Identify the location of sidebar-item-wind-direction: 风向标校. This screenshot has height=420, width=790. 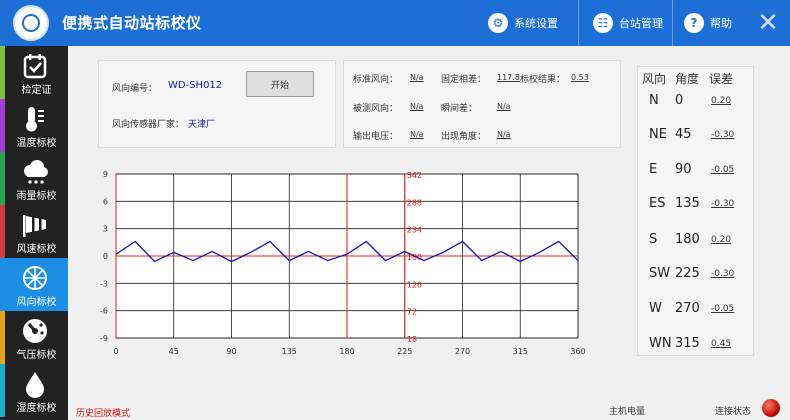
(34, 284).